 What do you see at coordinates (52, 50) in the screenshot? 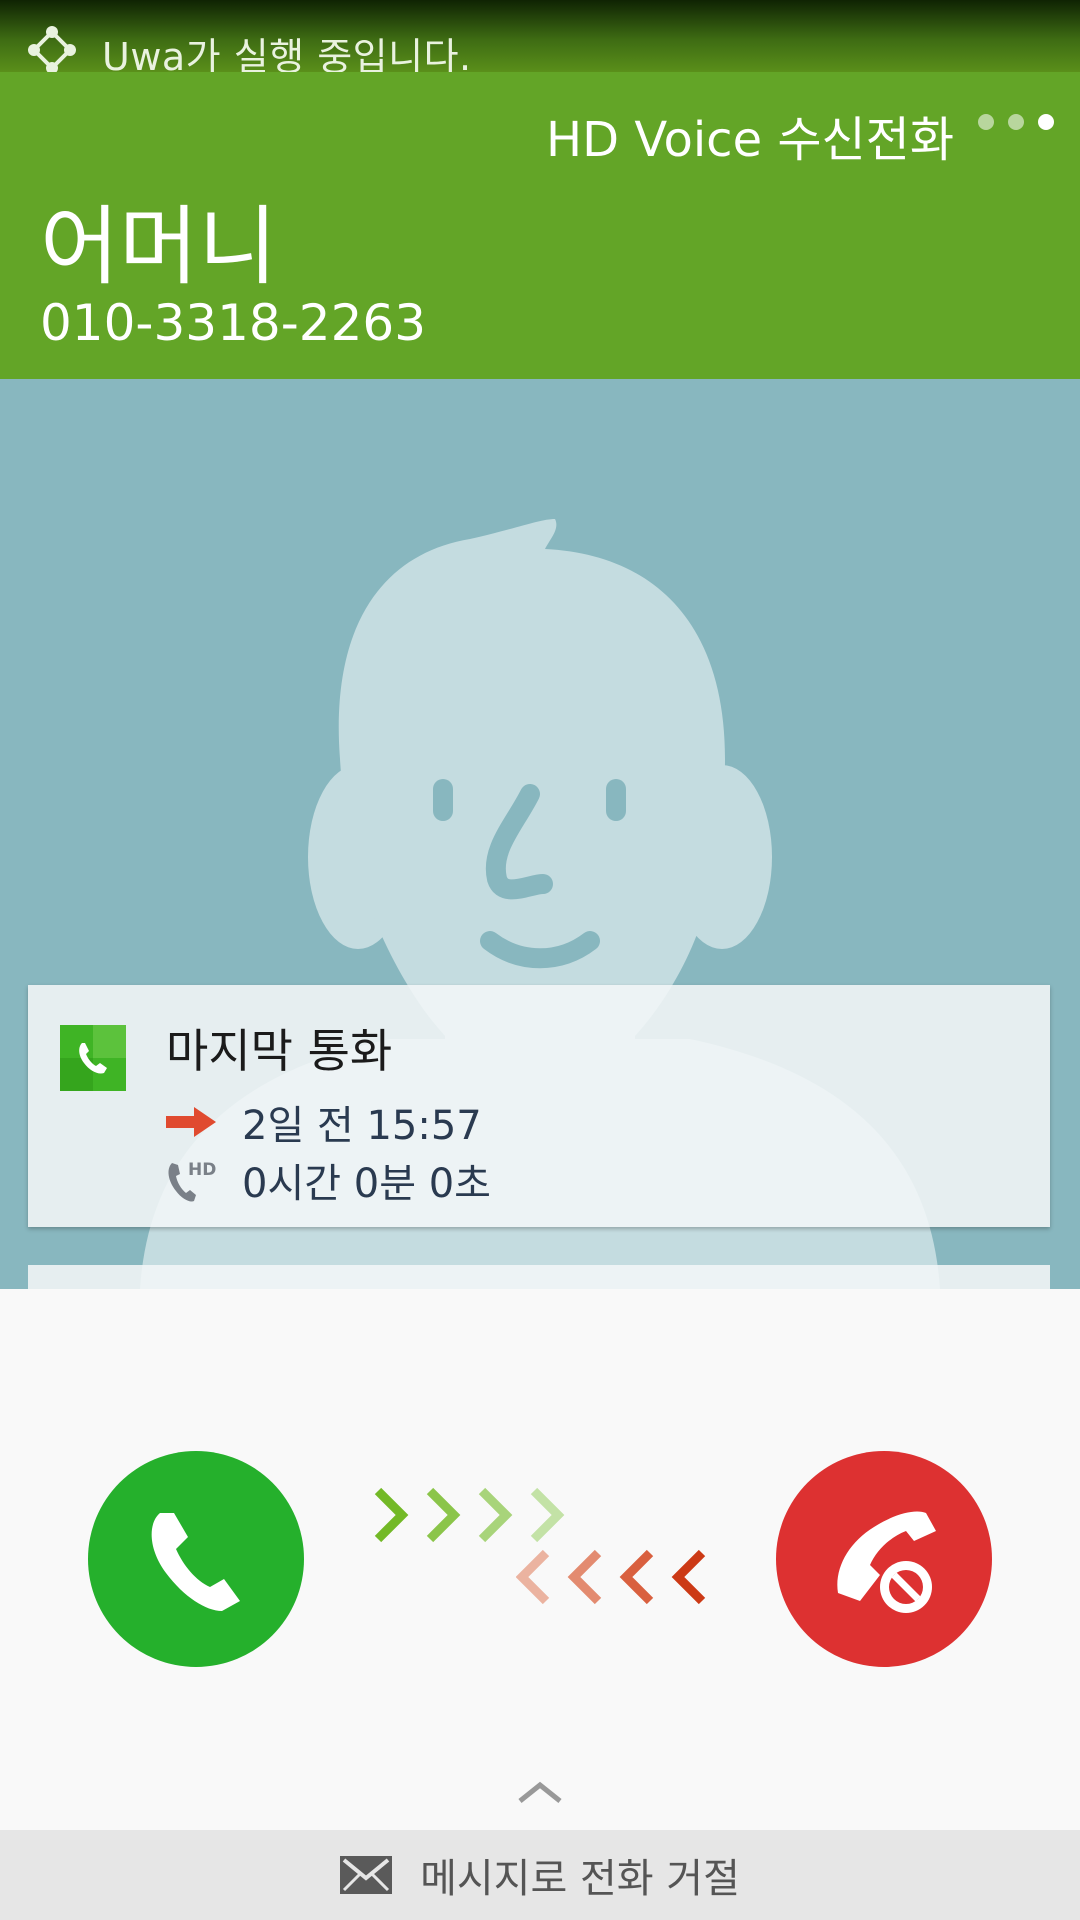
I see `nodes-icon` at bounding box center [52, 50].